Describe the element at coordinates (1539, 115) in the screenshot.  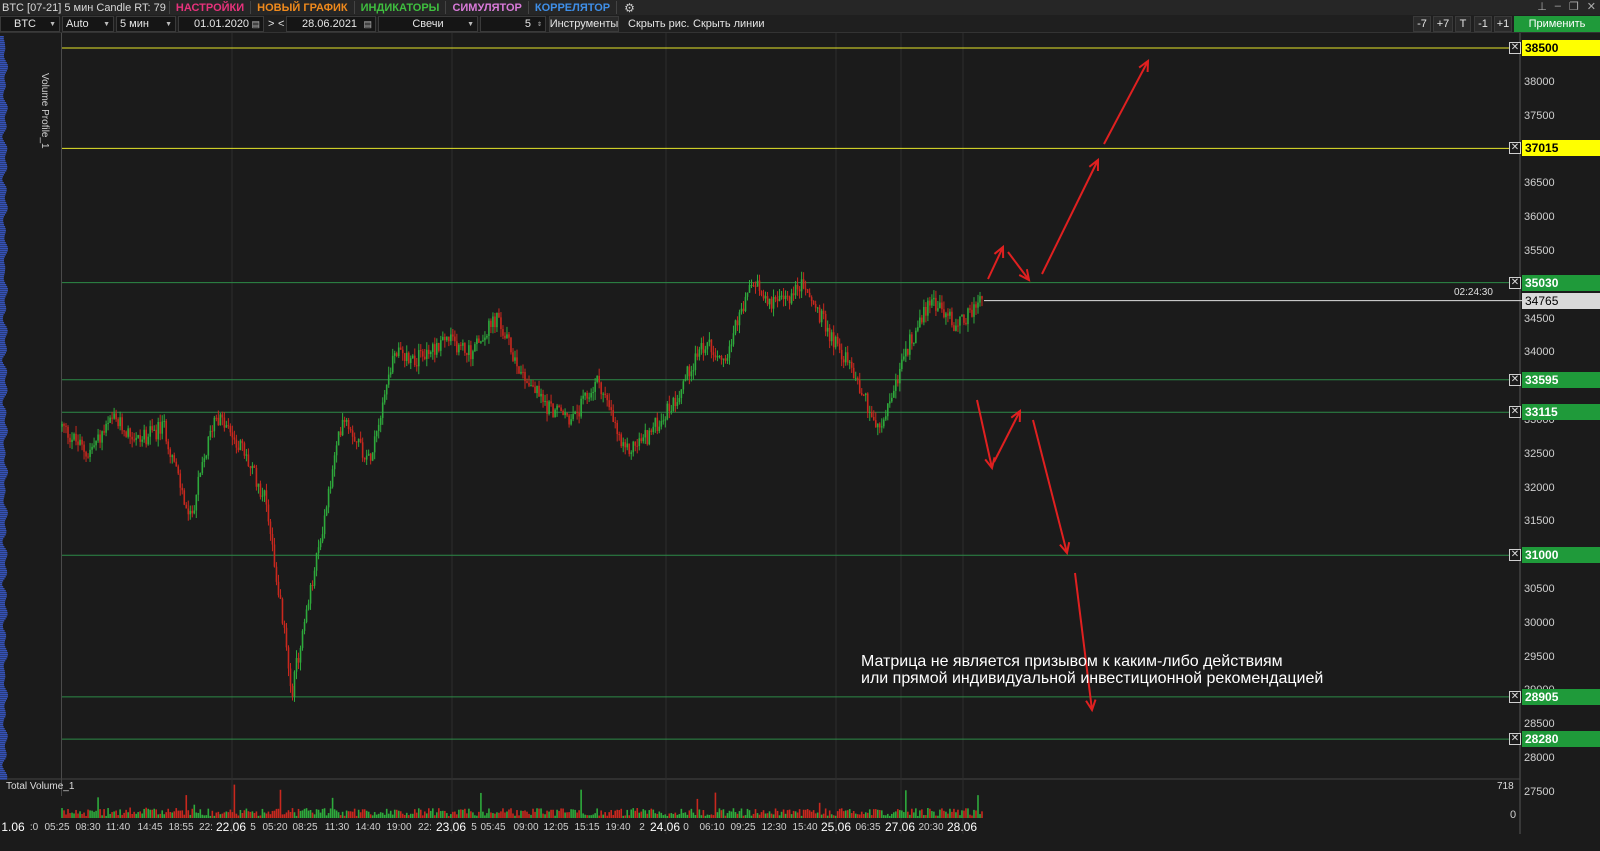
I see `price-tick-label: 37500` at that location.